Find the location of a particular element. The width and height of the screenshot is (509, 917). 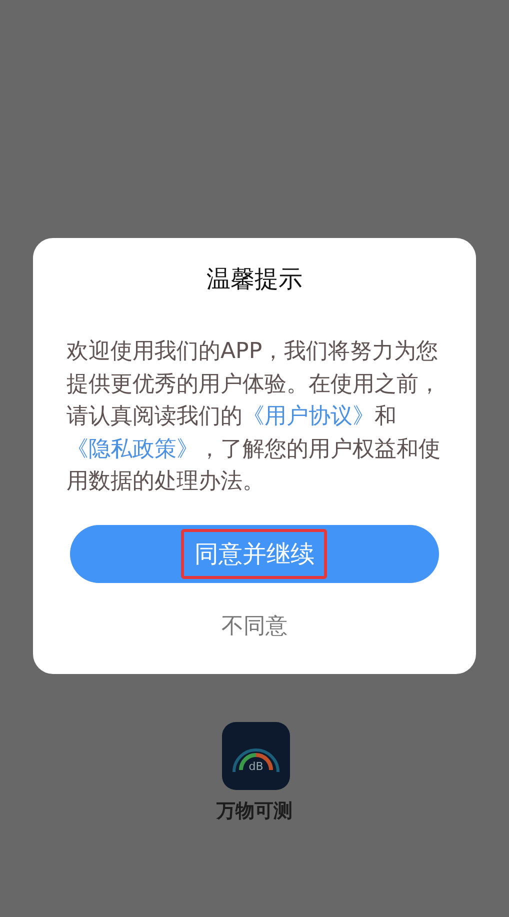

agree-button: 同意并继续 is located at coordinates (254, 553).